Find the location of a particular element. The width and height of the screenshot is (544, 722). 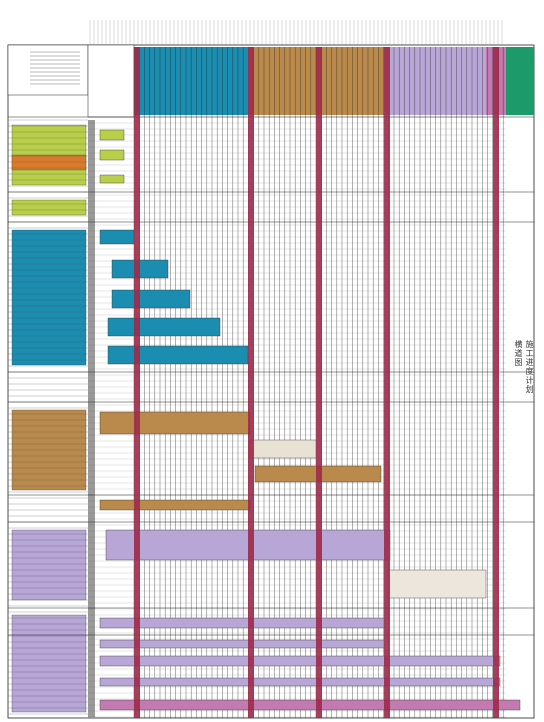

task-list-panel is located at coordinates (51, 418).